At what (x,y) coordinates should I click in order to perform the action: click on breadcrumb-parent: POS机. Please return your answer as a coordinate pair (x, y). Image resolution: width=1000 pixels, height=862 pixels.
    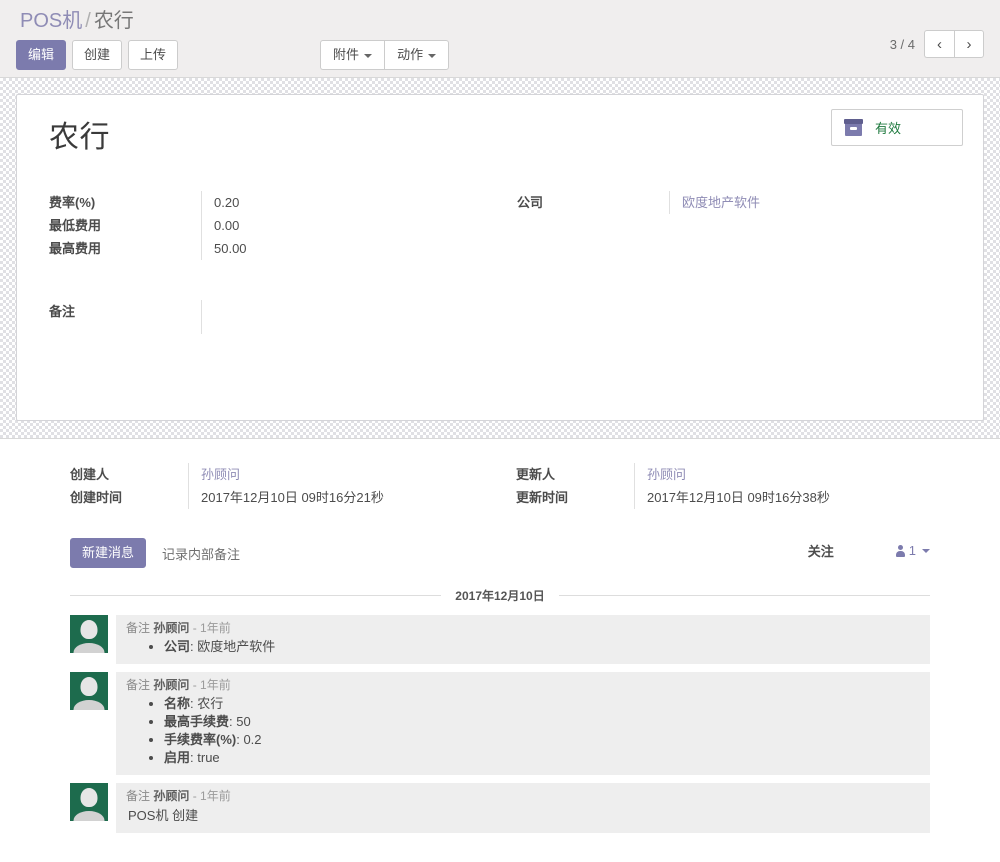
    Looking at the image, I should click on (51, 21).